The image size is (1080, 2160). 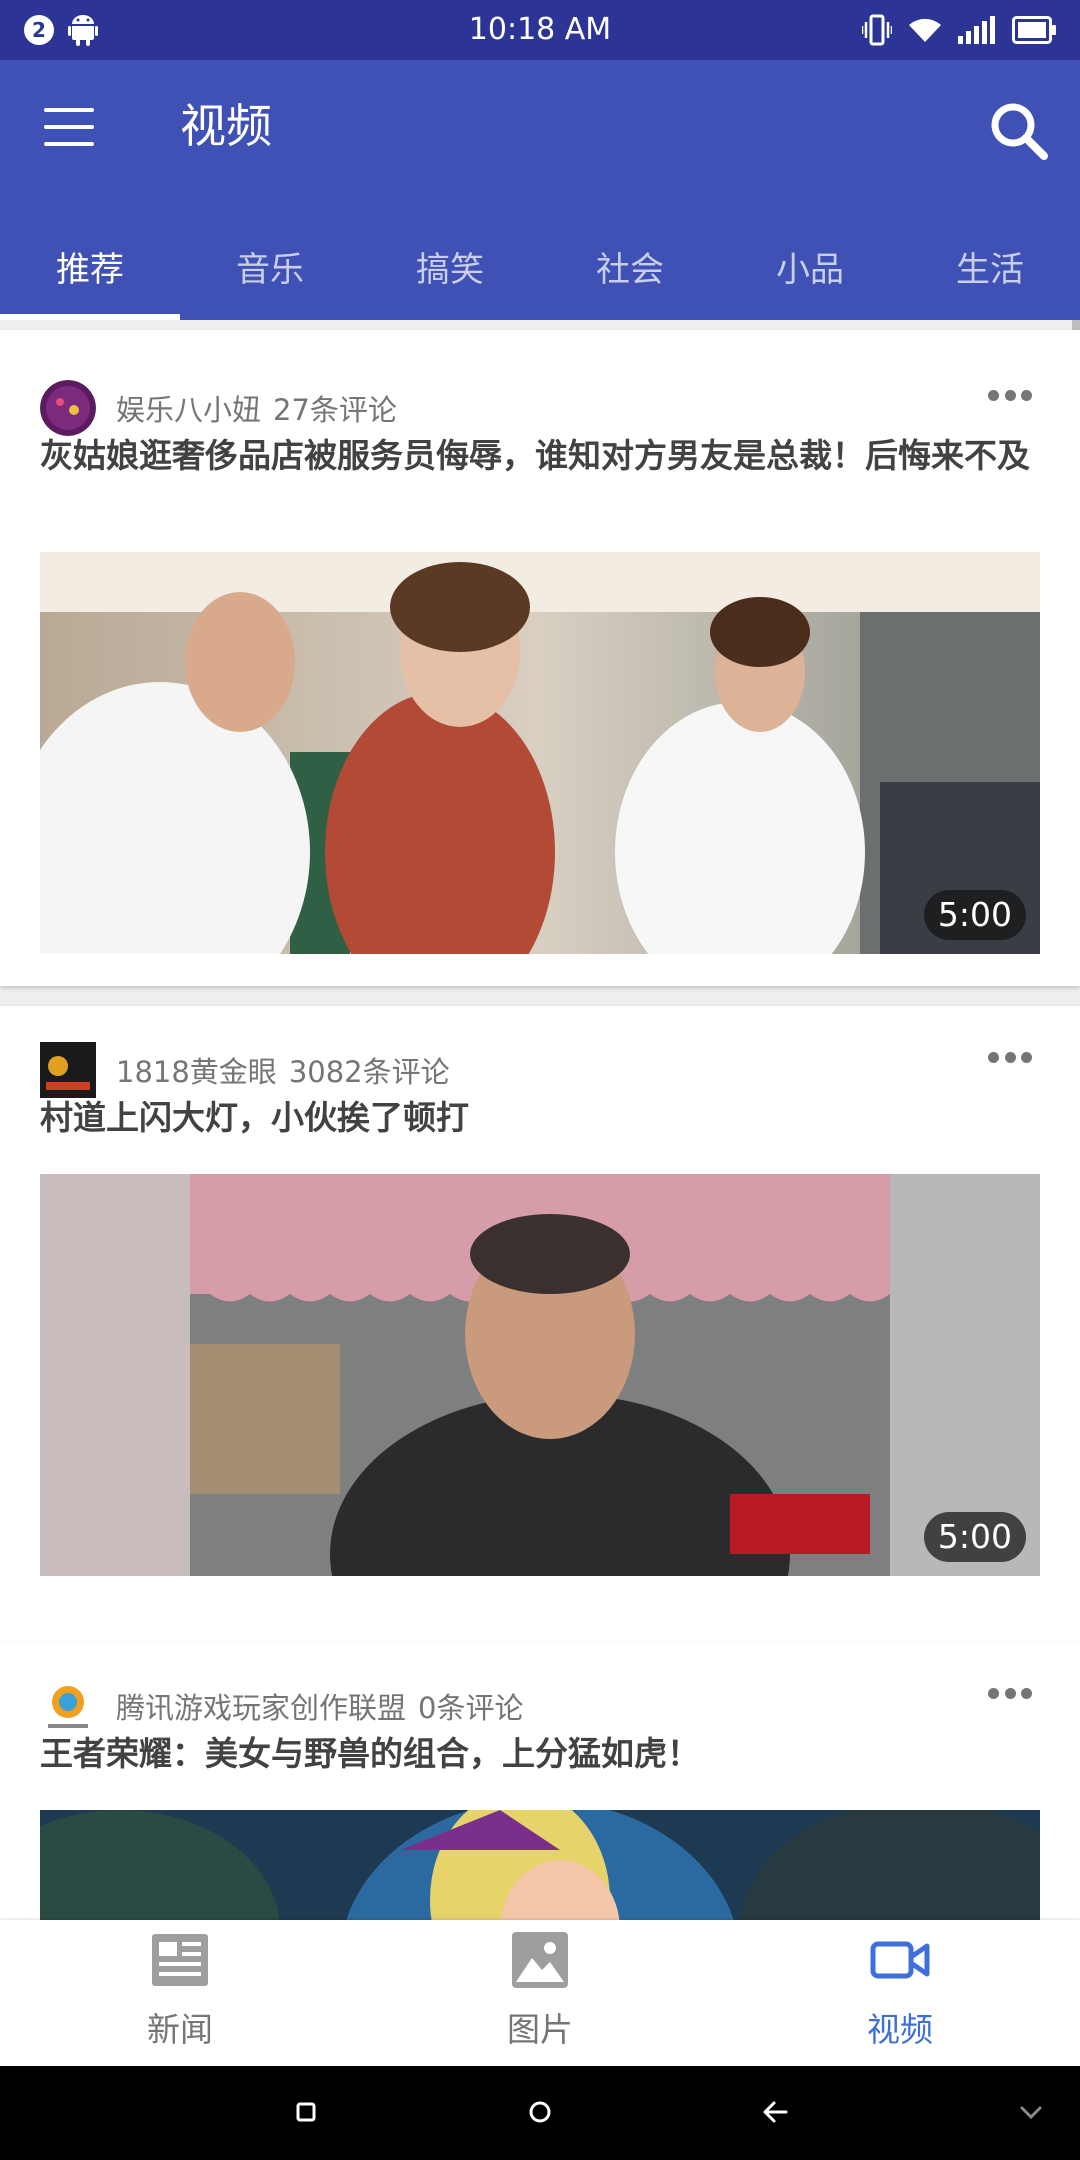 I want to click on bottom-navigation: 新闻 图片 视频, so click(x=540, y=1993).